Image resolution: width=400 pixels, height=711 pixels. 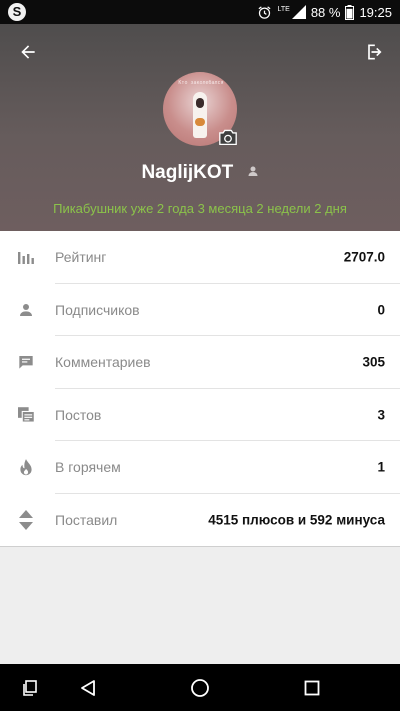 I want to click on recent-apps-button, so click(x=30, y=687).